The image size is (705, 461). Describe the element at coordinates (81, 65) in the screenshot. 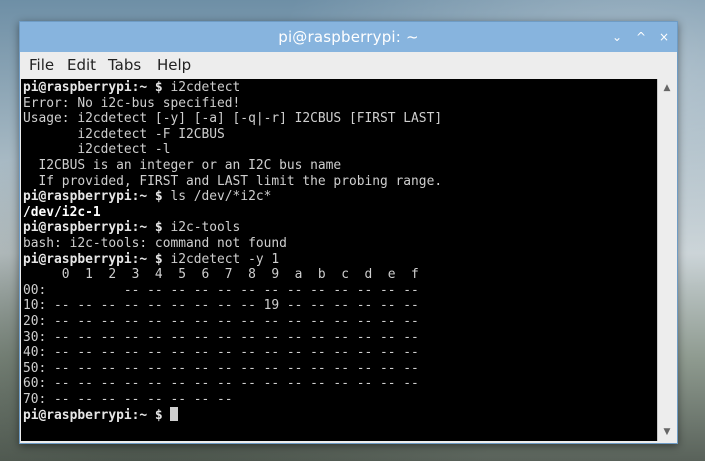

I see `menu-edit: Edit` at that location.